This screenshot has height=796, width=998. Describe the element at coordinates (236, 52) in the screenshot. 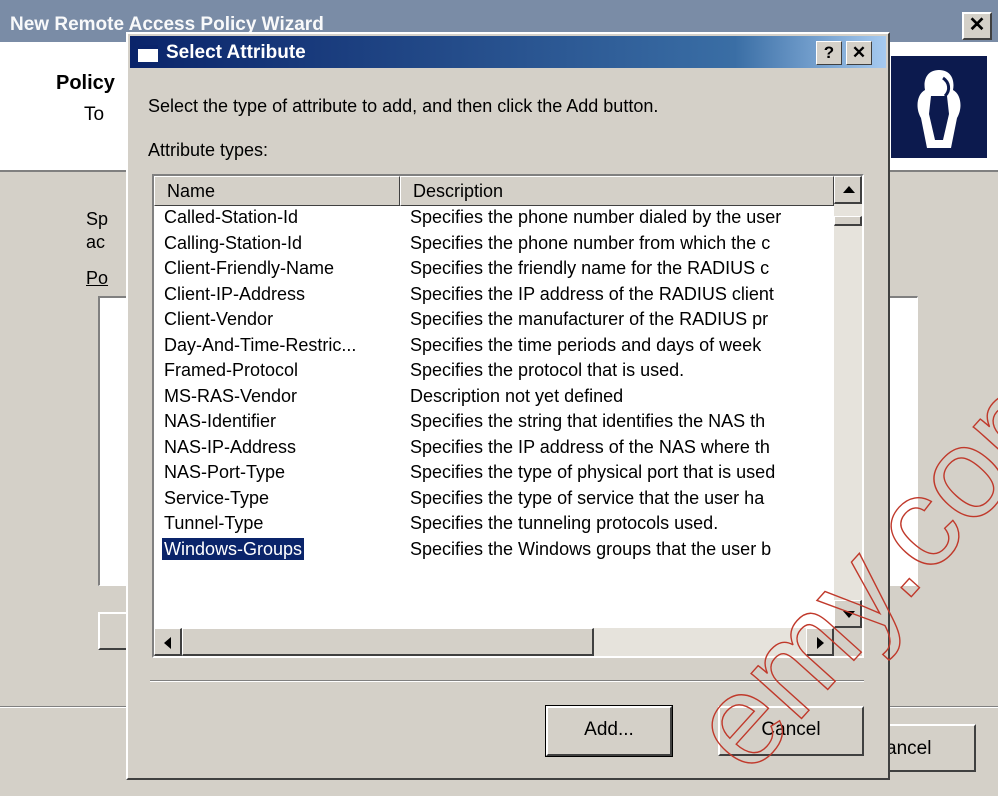

I see `dialog-title: Select Attribute` at that location.